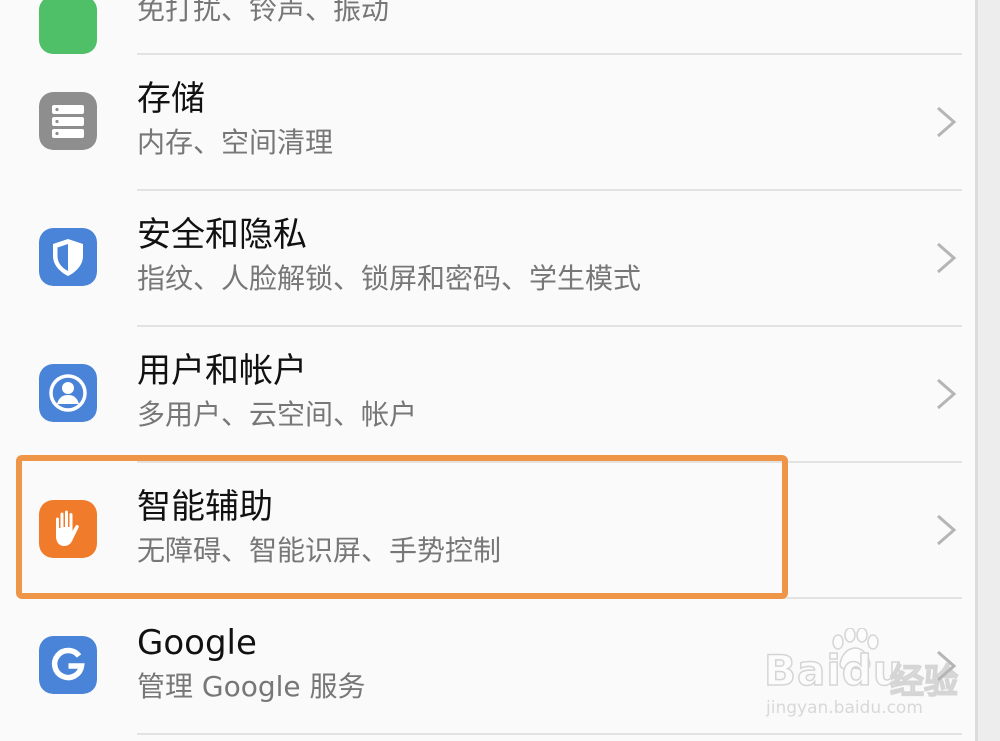 The image size is (1000, 741). I want to click on user-account-icon, so click(68, 393).